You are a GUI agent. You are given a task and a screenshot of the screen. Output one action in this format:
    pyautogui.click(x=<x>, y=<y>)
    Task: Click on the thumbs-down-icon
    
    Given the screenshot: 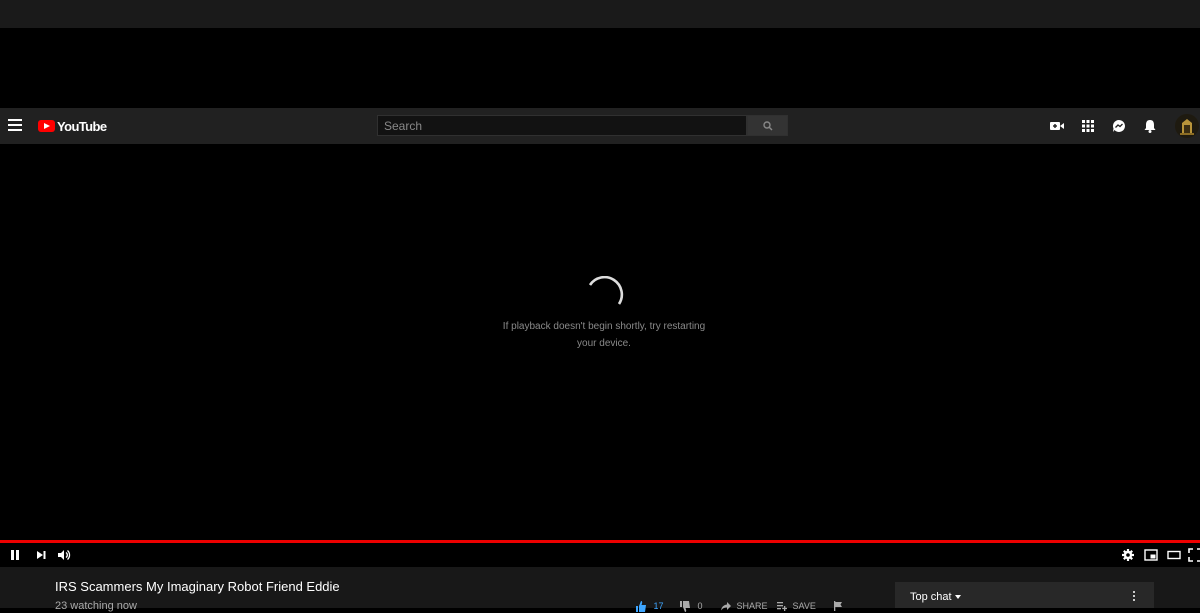 What is the action you would take?
    pyautogui.click(x=685, y=606)
    